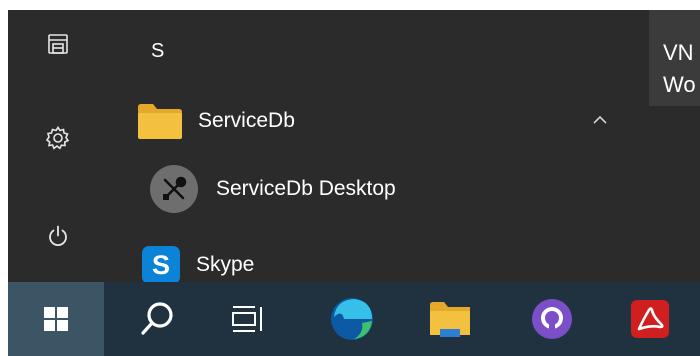  Describe the element at coordinates (361, 262) in the screenshot. I see `app-skype: S Skype` at that location.